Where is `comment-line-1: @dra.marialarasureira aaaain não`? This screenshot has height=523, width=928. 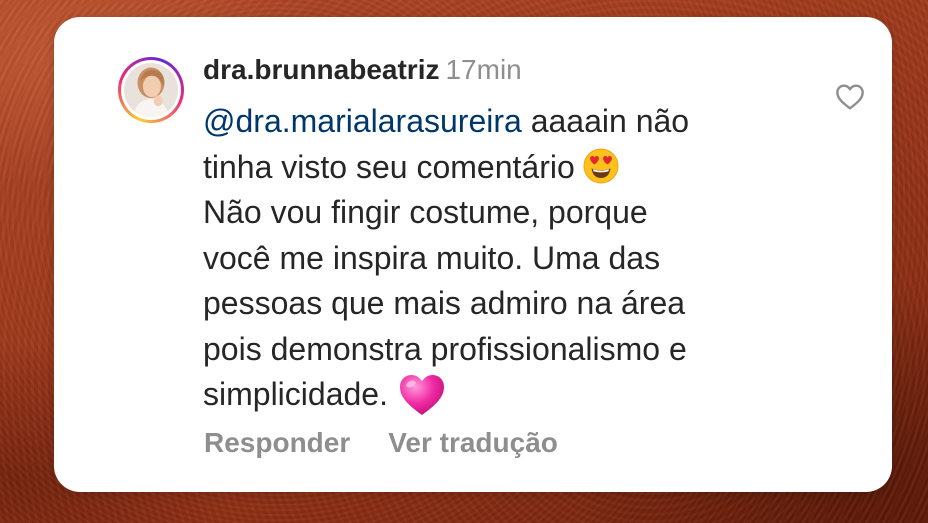
comment-line-1: @dra.marialarasureira aaaain não is located at coordinates (446, 121).